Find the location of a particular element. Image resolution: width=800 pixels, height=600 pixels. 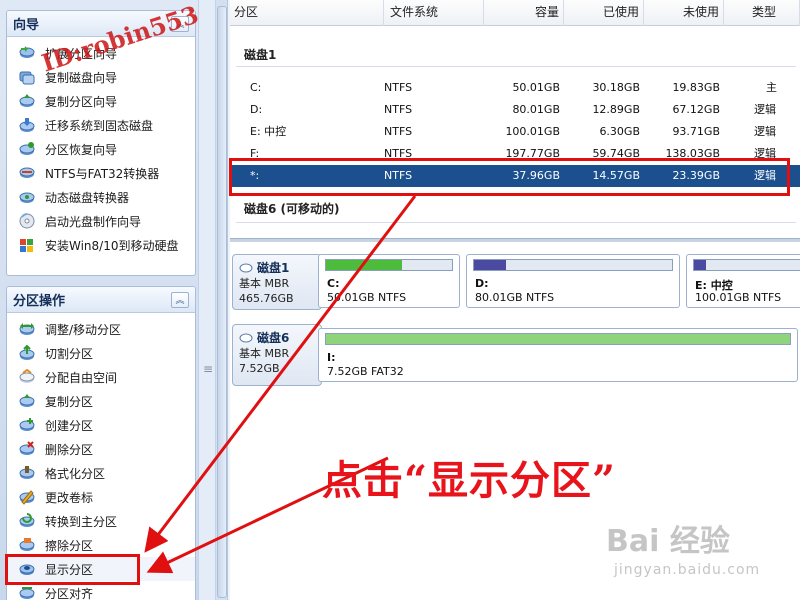

instruction-callout: 点击“显示分区” is located at coordinates (469, 480).